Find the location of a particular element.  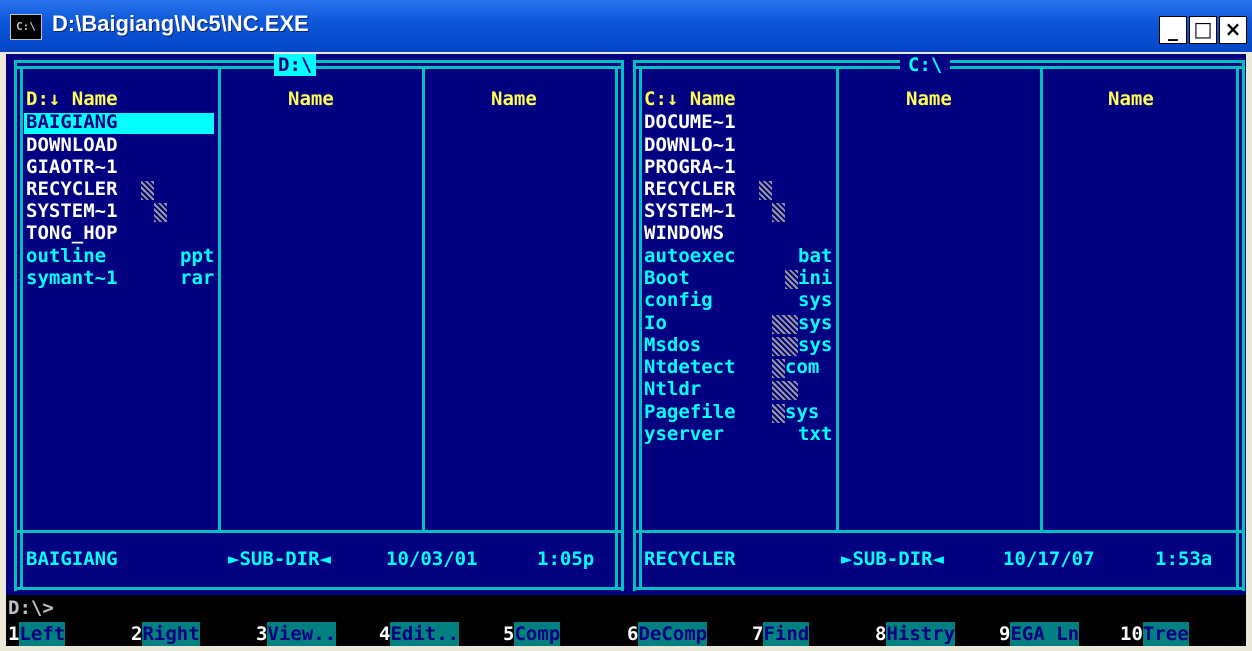

file-list-ext: rar is located at coordinates (197, 278).